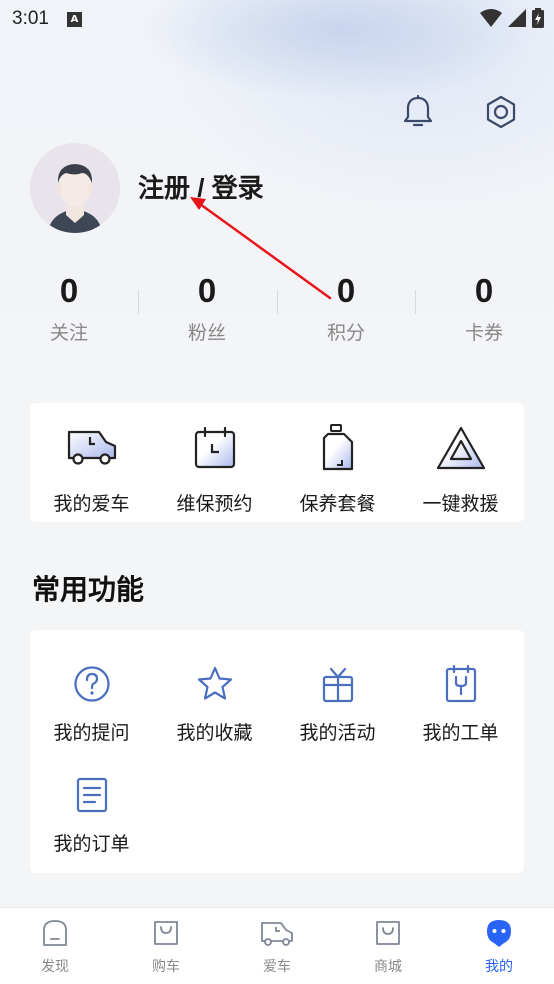 The height and width of the screenshot is (984, 554). I want to click on stat-follow: 0 关注, so click(69, 305).